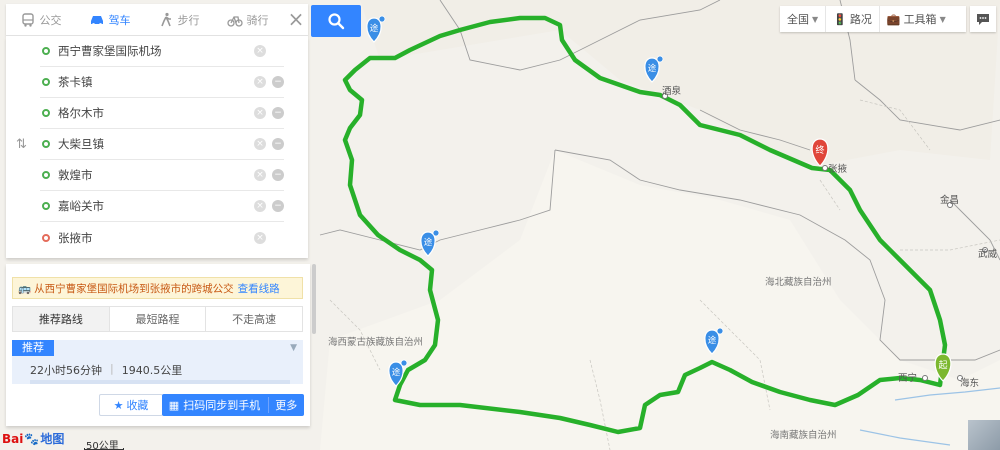  Describe the element at coordinates (840, 19) in the screenshot. I see `traffic-light-icon: 🚦` at that location.